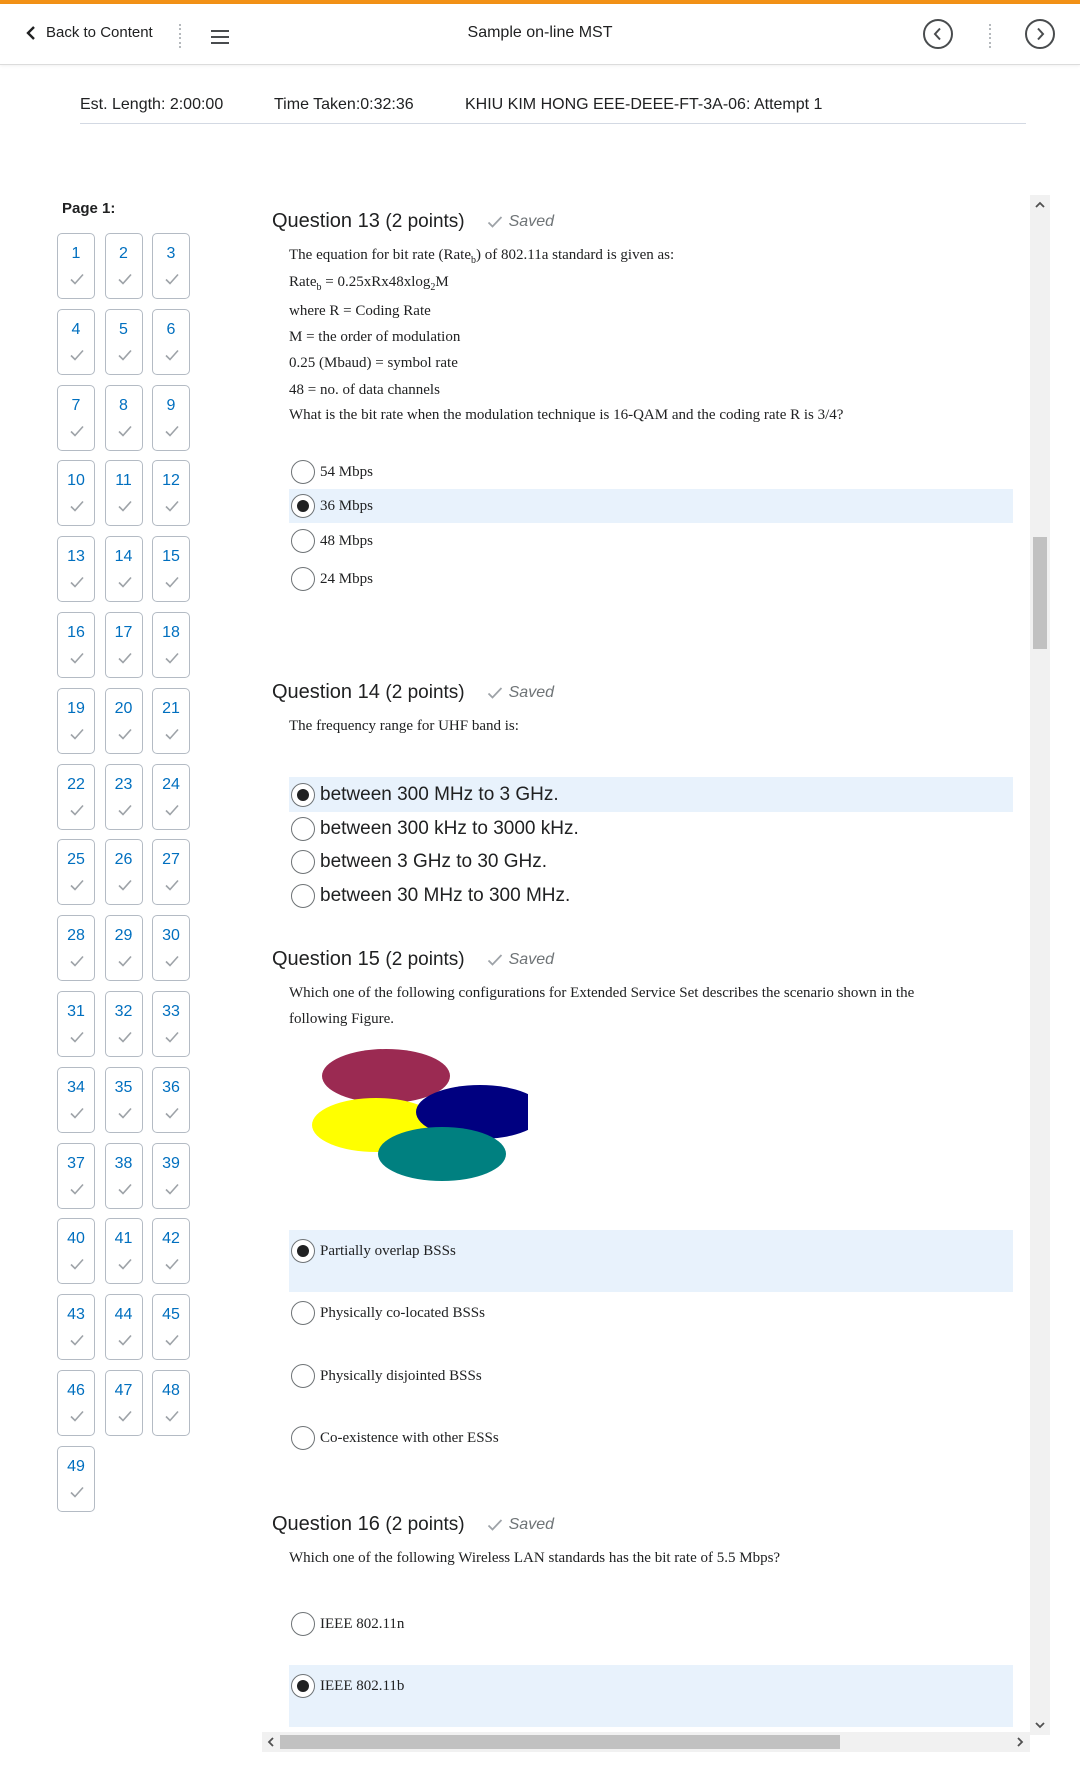 This screenshot has height=1767, width=1080. I want to click on vertical-scrollbar, so click(1040, 965).